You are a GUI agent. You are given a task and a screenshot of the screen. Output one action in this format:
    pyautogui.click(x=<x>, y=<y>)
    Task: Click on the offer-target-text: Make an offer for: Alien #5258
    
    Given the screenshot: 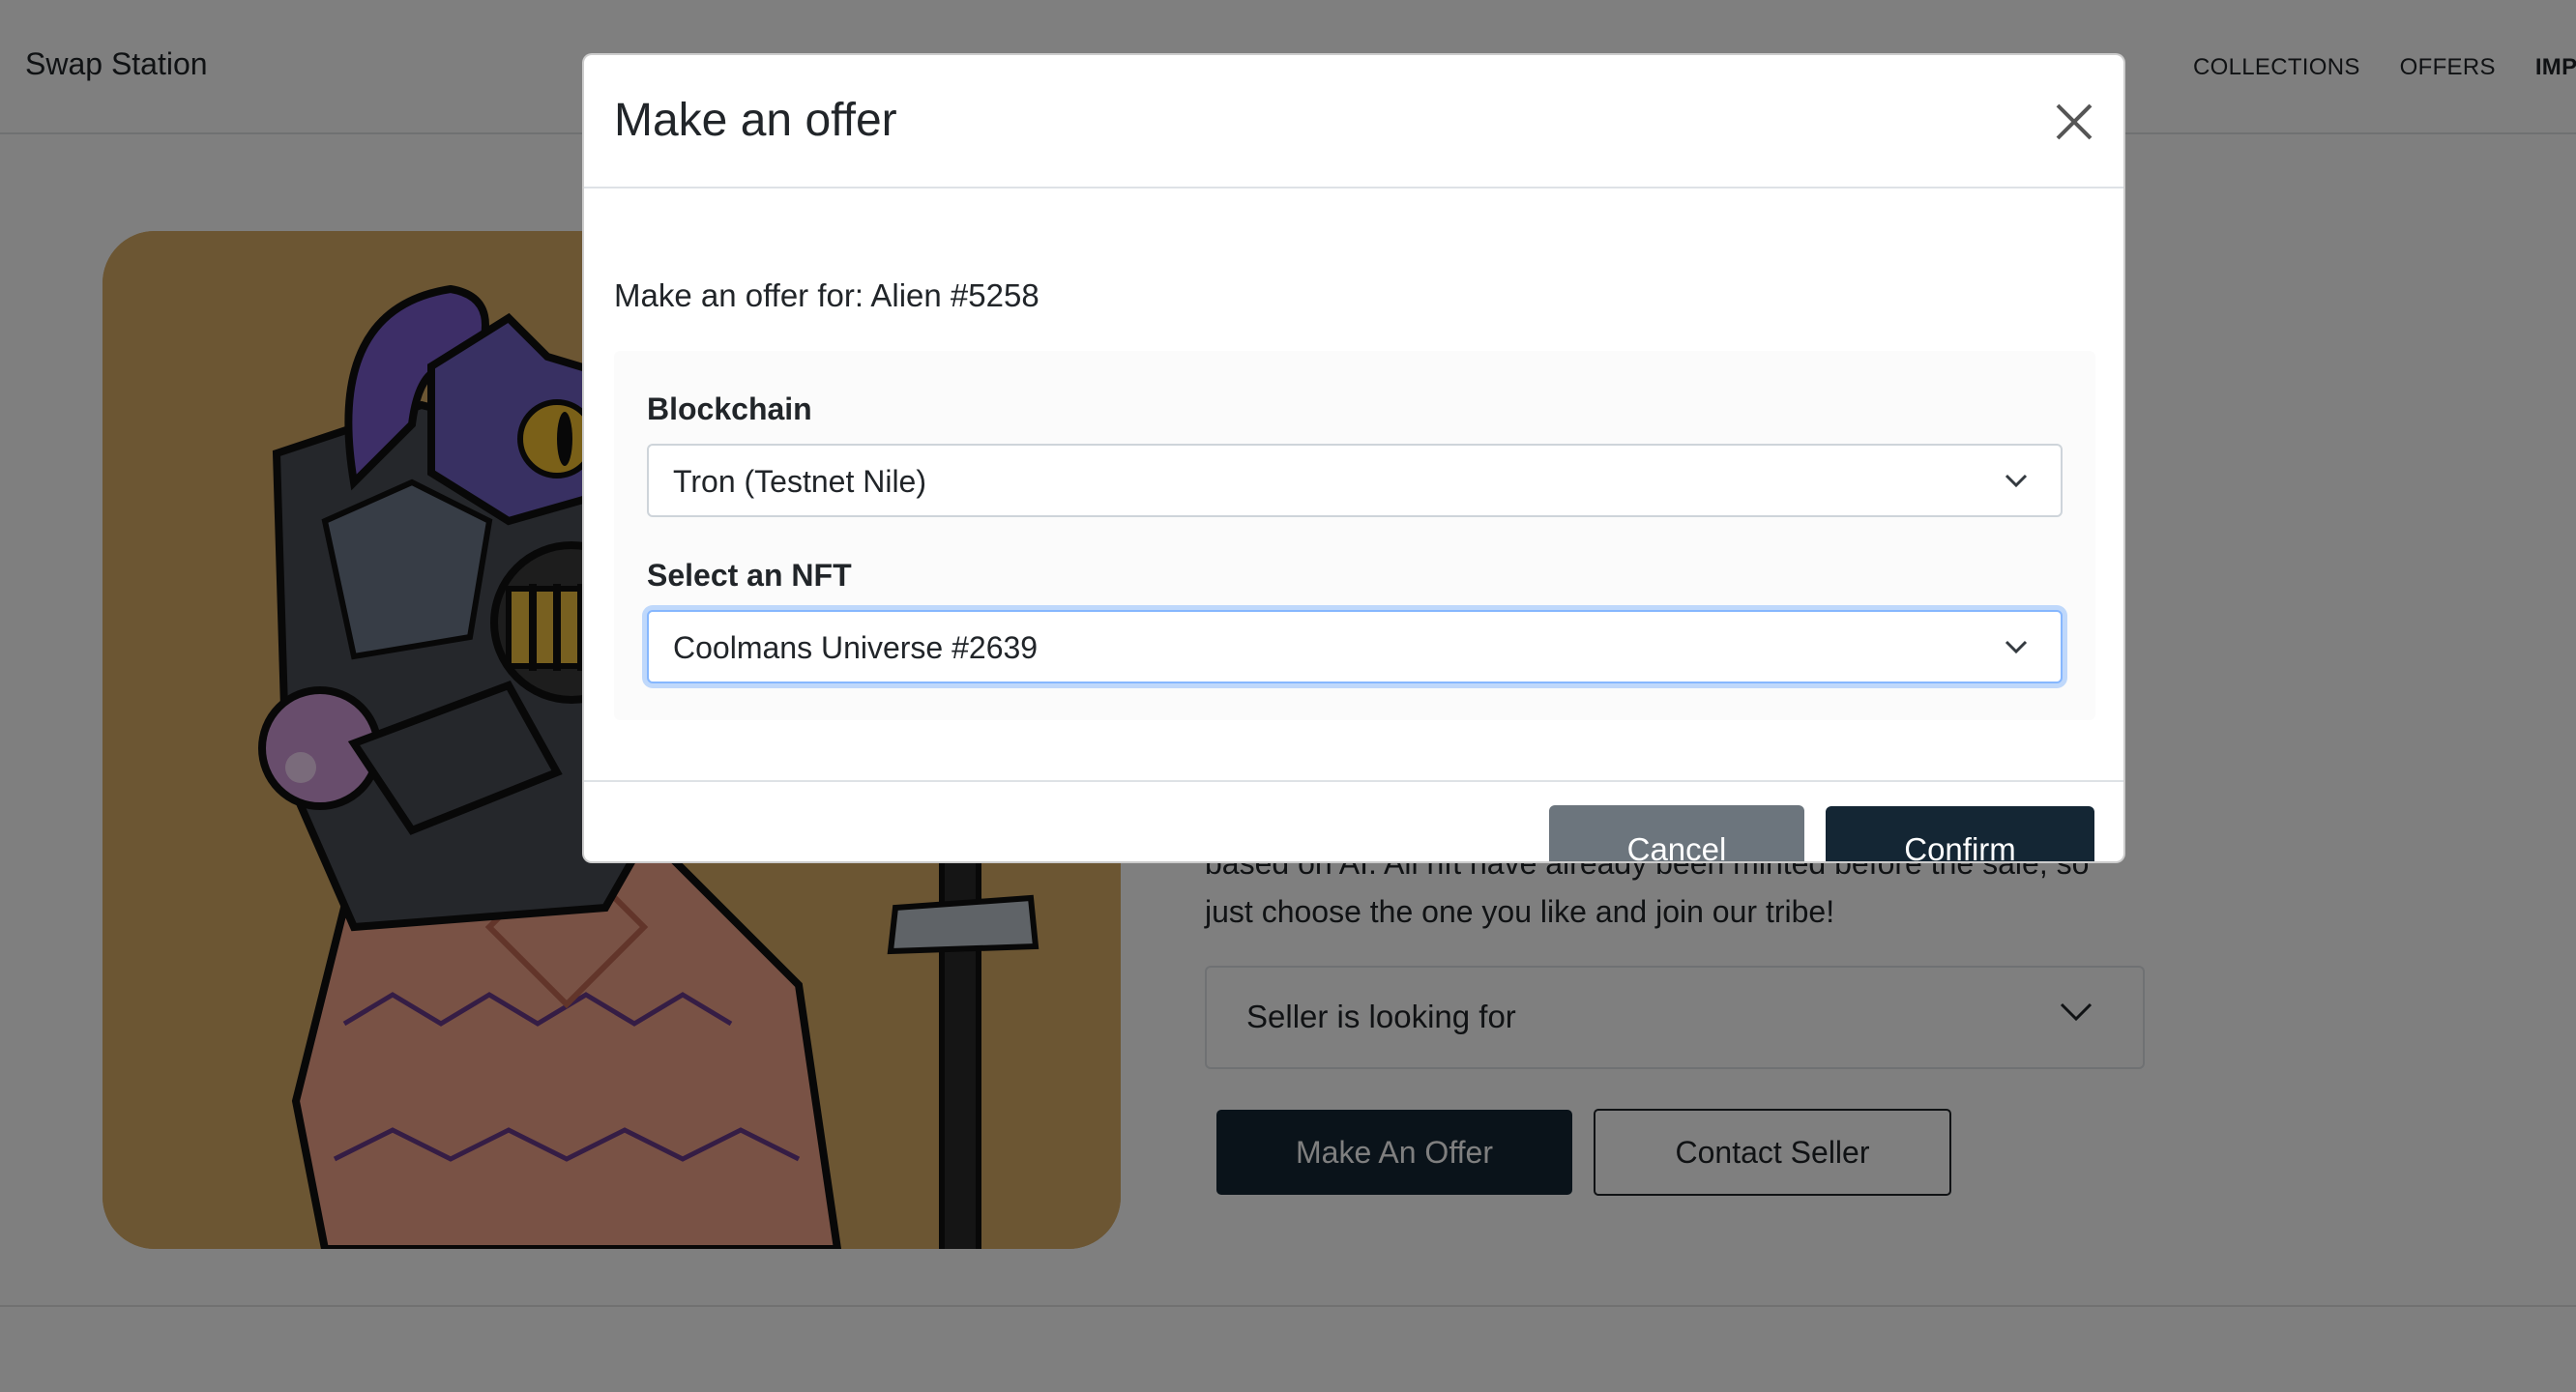 What is the action you would take?
    pyautogui.click(x=826, y=295)
    